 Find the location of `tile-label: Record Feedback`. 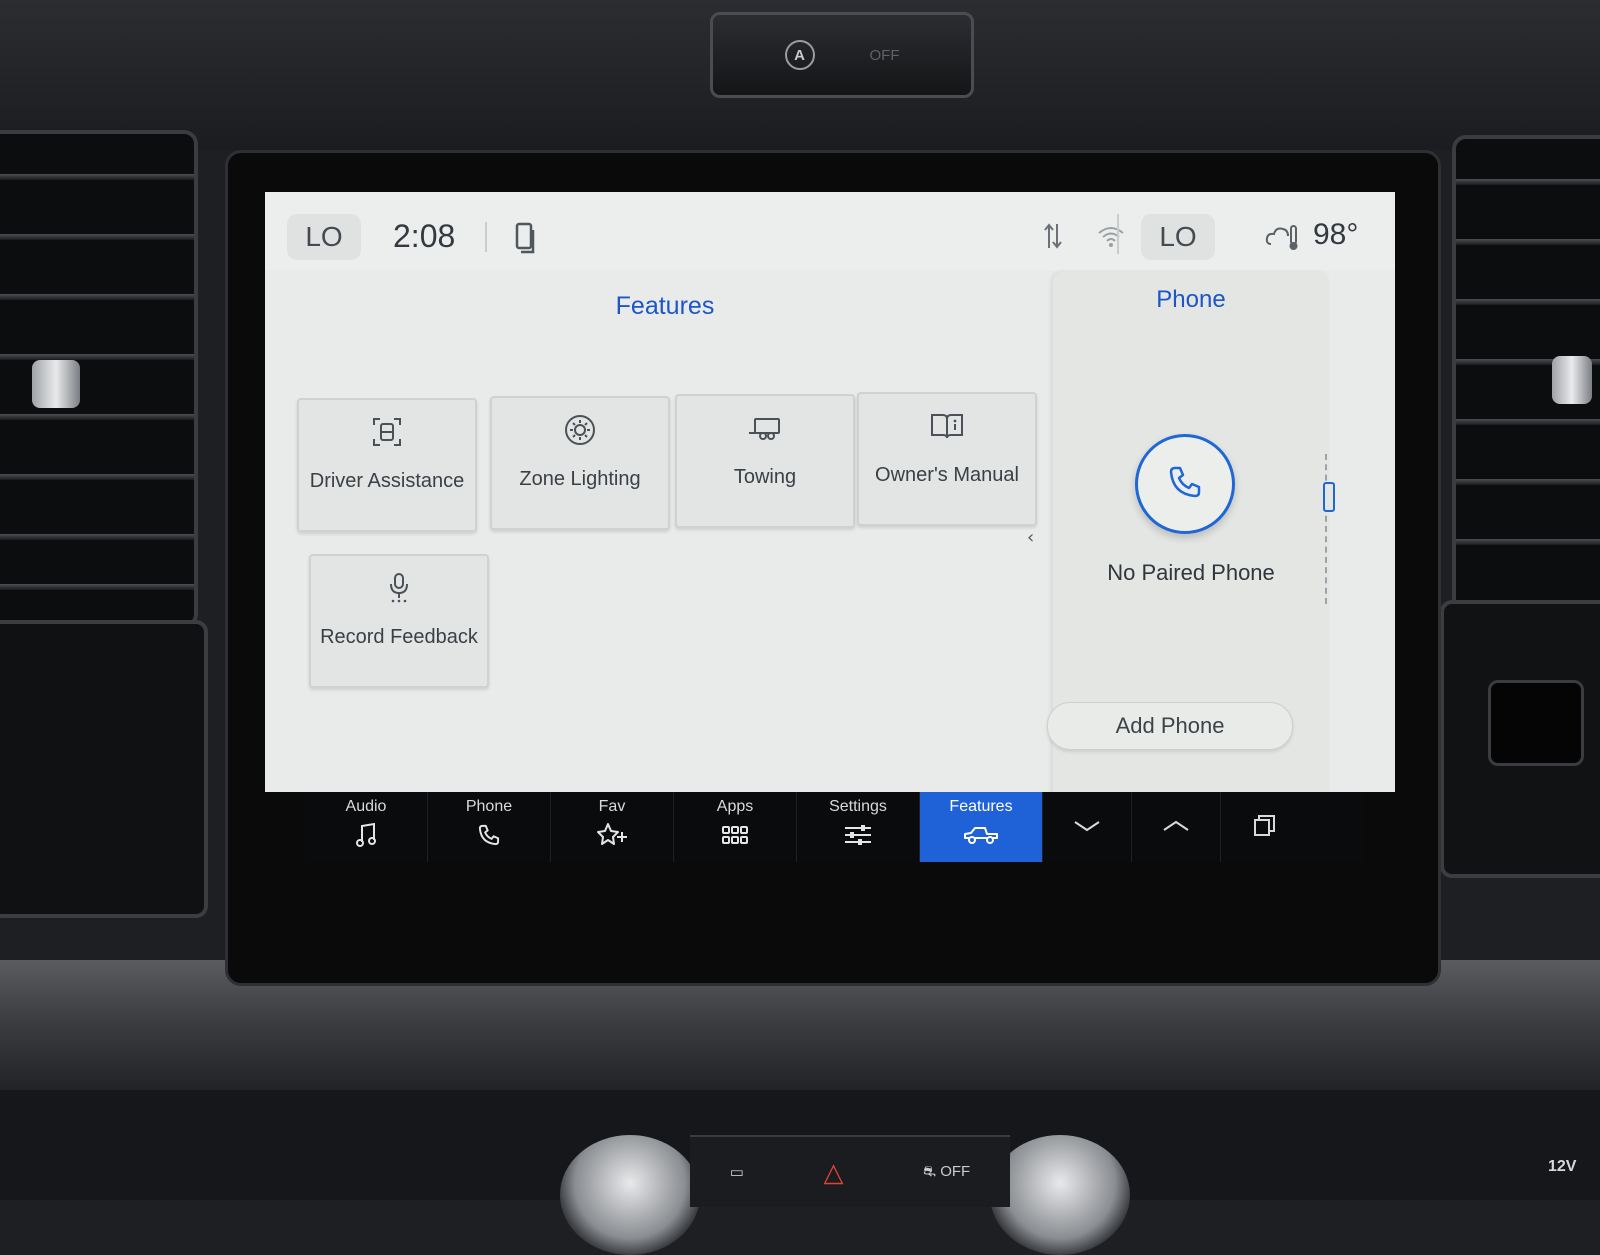

tile-label: Record Feedback is located at coordinates (399, 637).